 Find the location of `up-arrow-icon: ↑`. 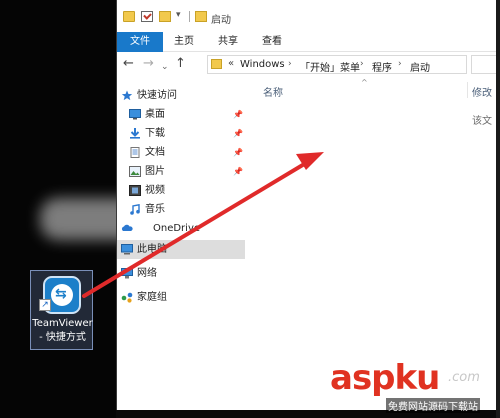

up-arrow-icon: ↑ is located at coordinates (180, 64).